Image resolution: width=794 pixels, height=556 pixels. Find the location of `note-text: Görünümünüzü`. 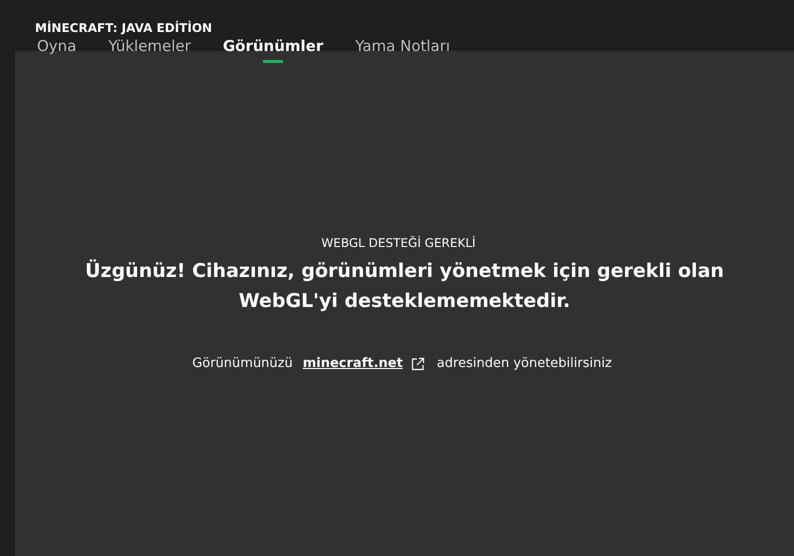

note-text: Görünümünüzü is located at coordinates (242, 363).